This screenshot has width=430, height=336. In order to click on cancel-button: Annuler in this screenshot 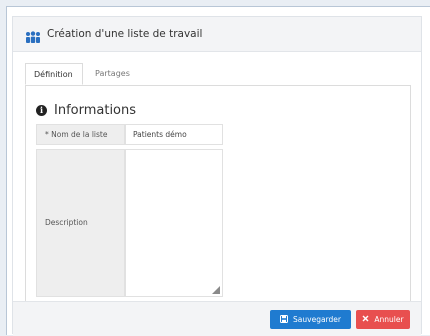, I will do `click(383, 319)`.